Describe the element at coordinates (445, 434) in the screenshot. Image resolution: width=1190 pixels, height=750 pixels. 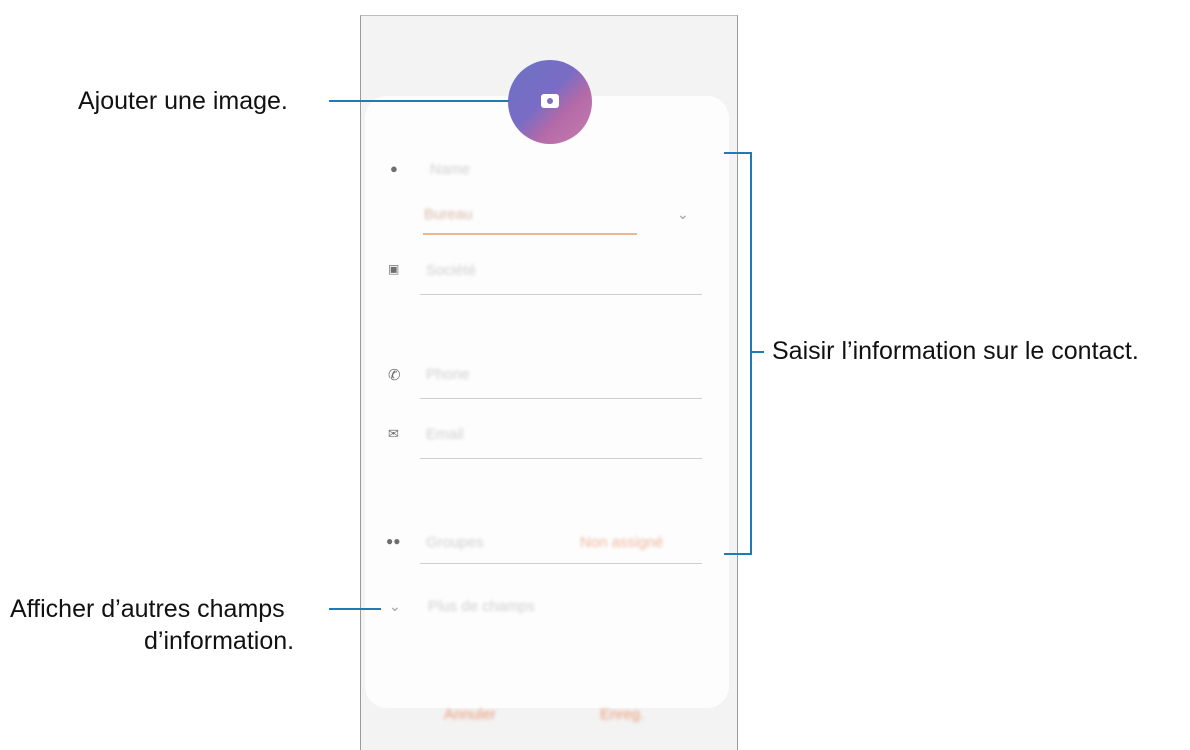
I see `email-field: Email` at that location.